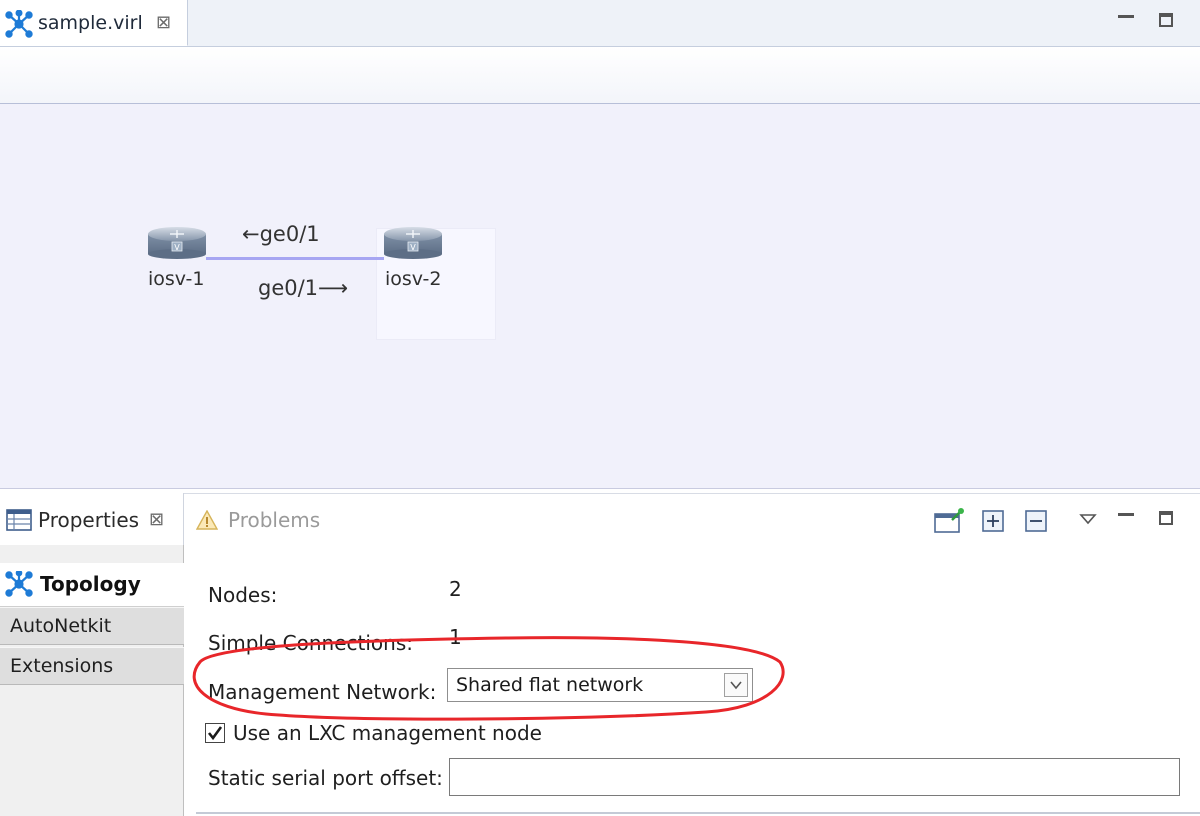 This screenshot has width=1200, height=816. I want to click on nav-item-autonetkit: AutoNetkit, so click(92, 626).